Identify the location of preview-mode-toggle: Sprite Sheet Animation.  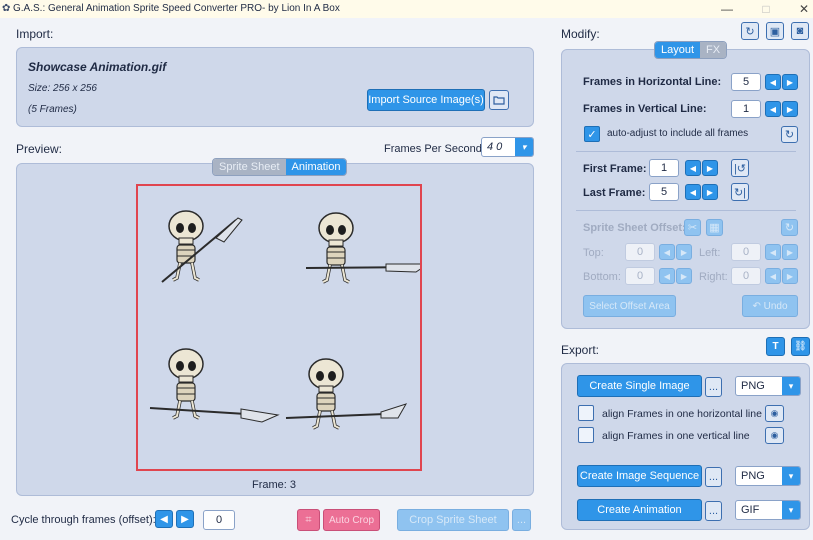
(280, 167).